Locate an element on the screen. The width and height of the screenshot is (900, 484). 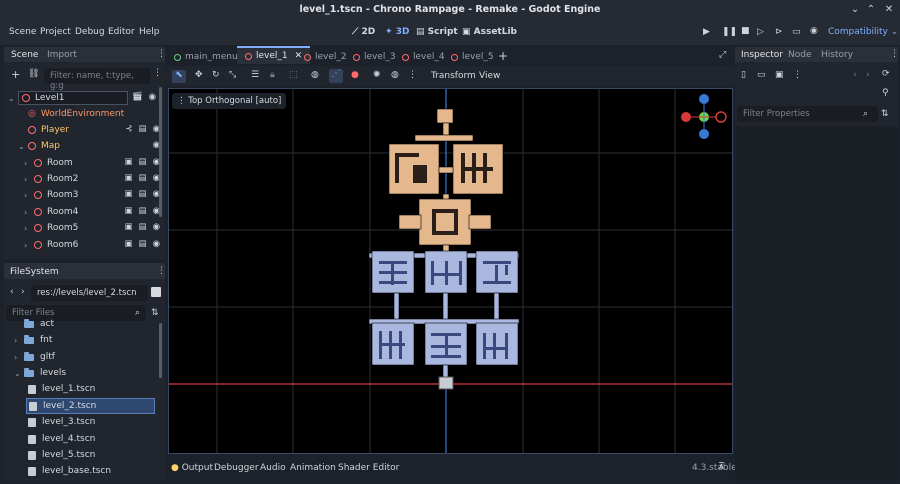
tab-level-4: level_4 is located at coordinates (423, 57).